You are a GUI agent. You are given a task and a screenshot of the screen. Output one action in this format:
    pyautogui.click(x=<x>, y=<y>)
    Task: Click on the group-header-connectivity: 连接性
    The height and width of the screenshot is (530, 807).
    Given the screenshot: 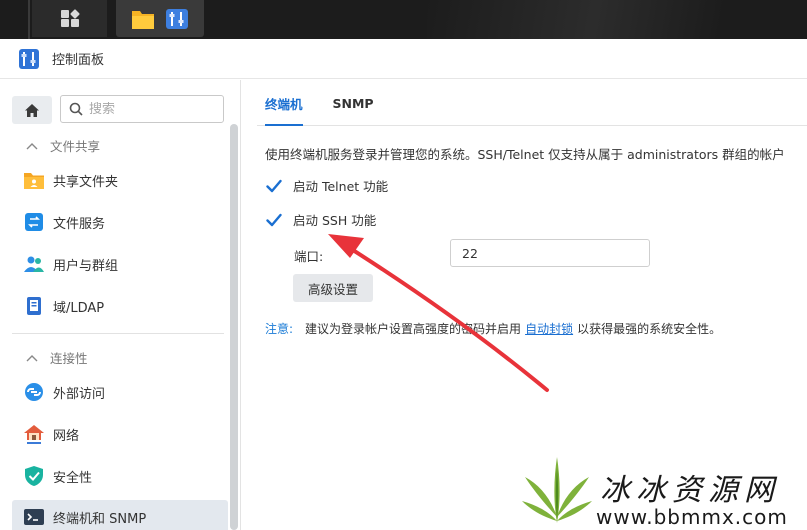 What is the action you would take?
    pyautogui.click(x=57, y=357)
    